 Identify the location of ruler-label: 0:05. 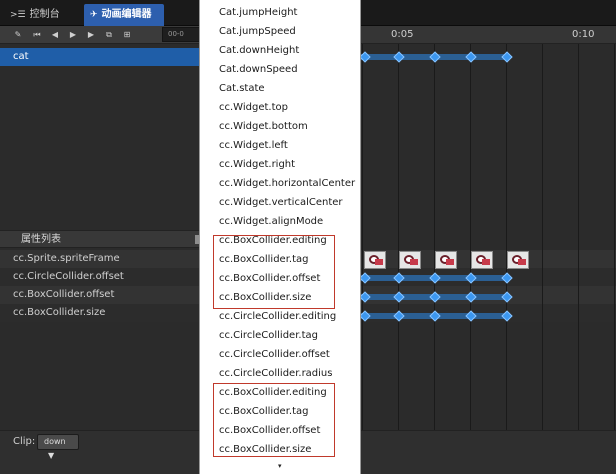
(402, 34).